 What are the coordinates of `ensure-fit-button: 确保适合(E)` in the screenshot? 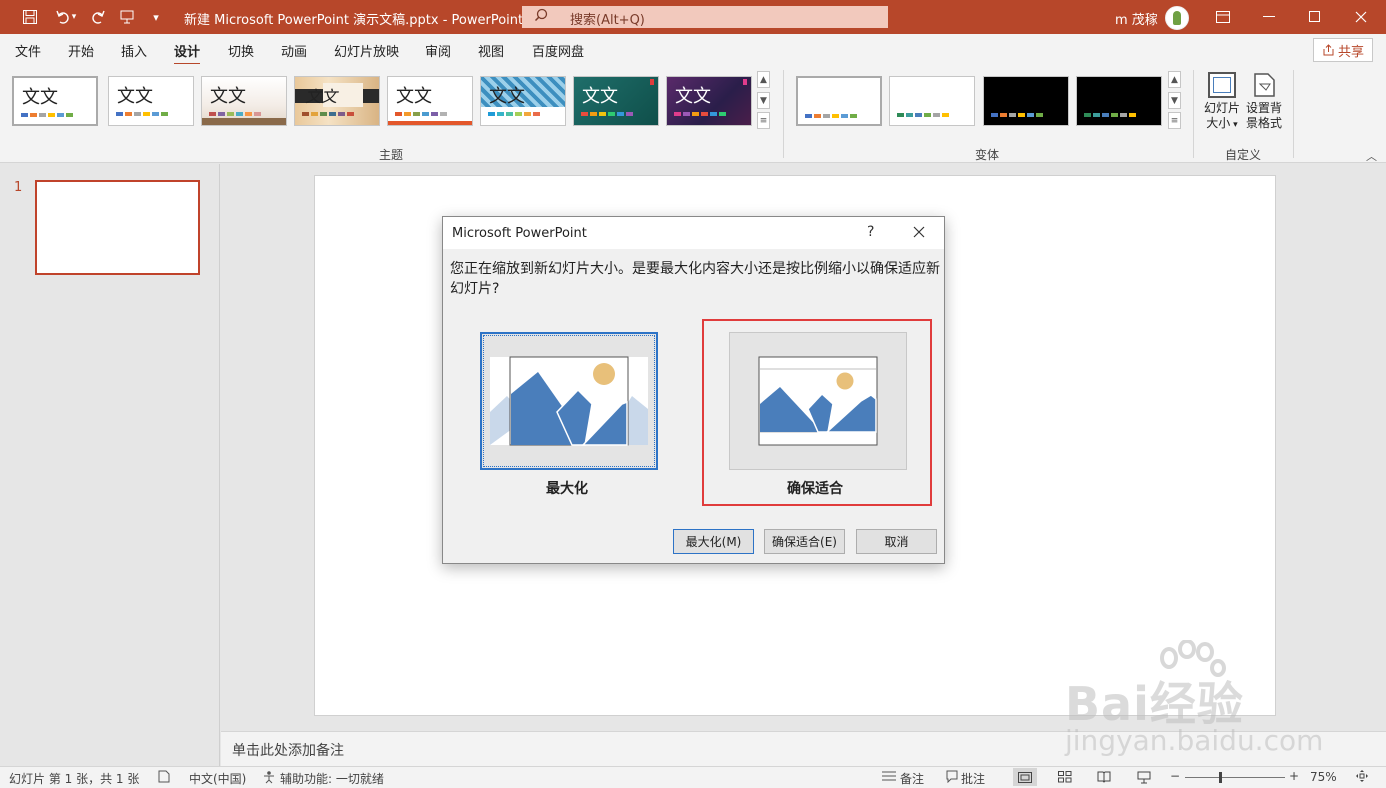 It's located at (804, 541).